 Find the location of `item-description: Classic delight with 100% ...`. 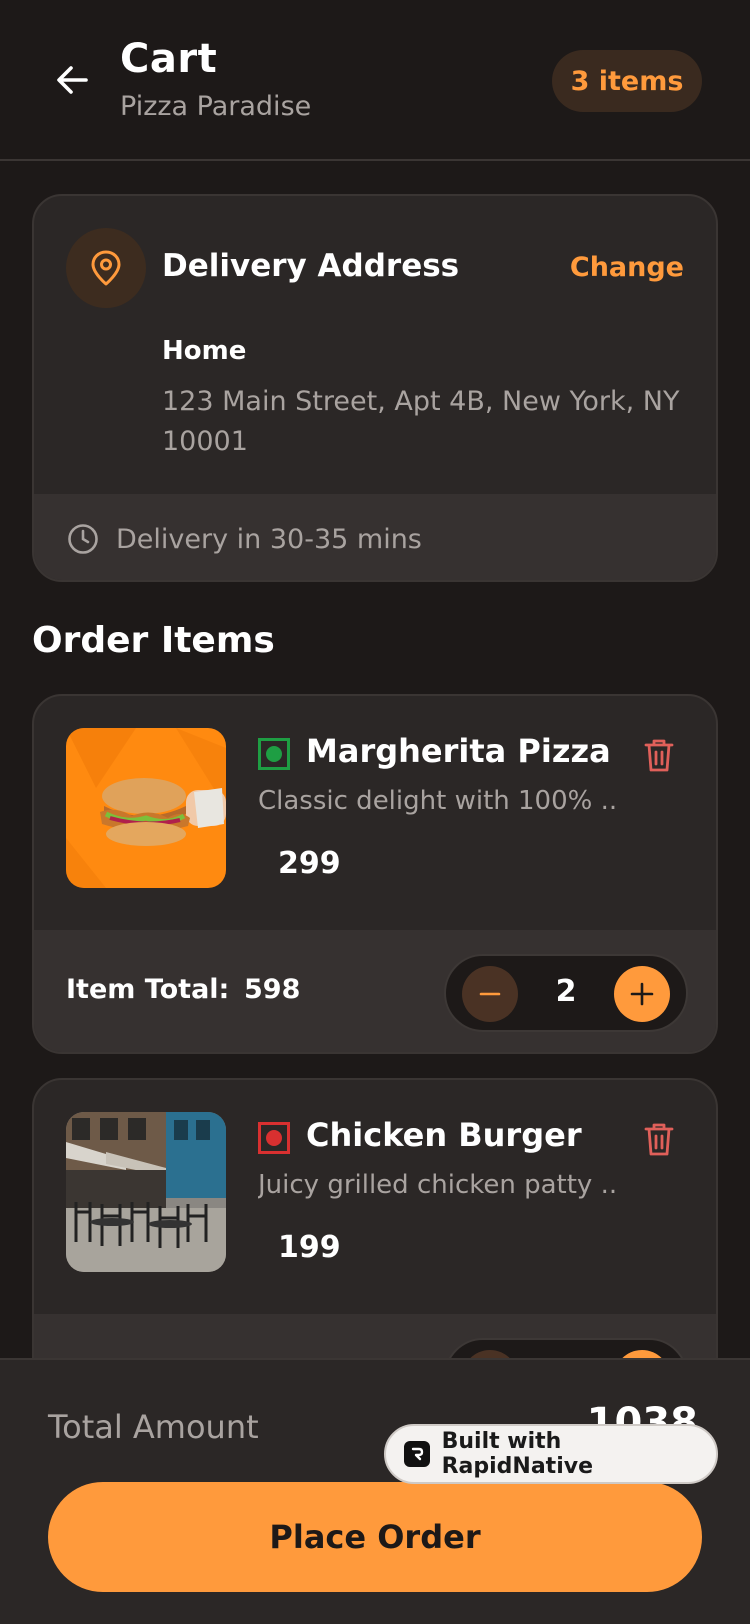

item-description: Classic delight with 100% ... is located at coordinates (438, 801).